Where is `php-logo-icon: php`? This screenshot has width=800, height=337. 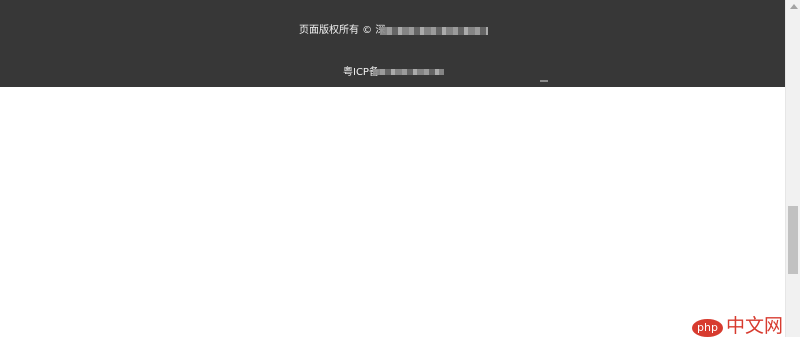
php-logo-icon: php is located at coordinates (707, 328).